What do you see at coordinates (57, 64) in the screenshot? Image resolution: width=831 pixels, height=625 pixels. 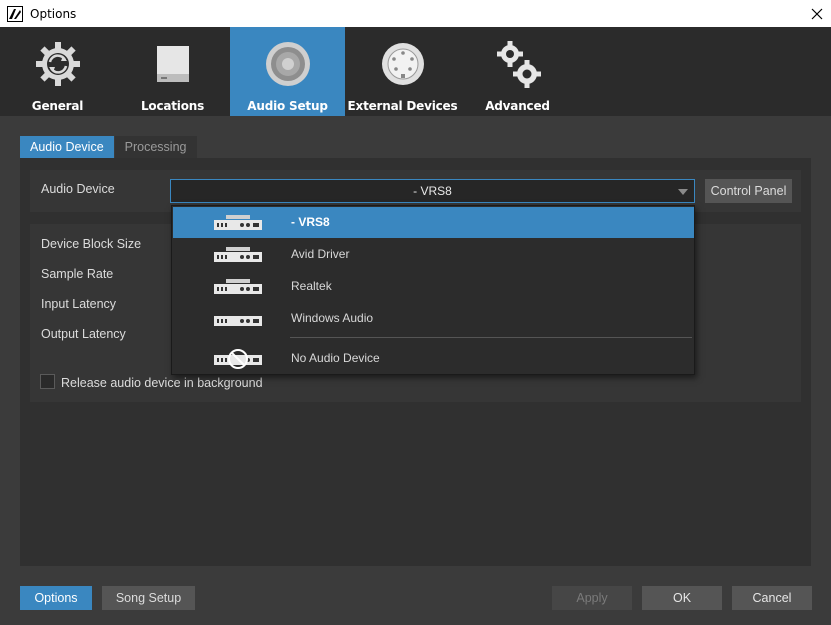 I see `gear-sync-icon` at bounding box center [57, 64].